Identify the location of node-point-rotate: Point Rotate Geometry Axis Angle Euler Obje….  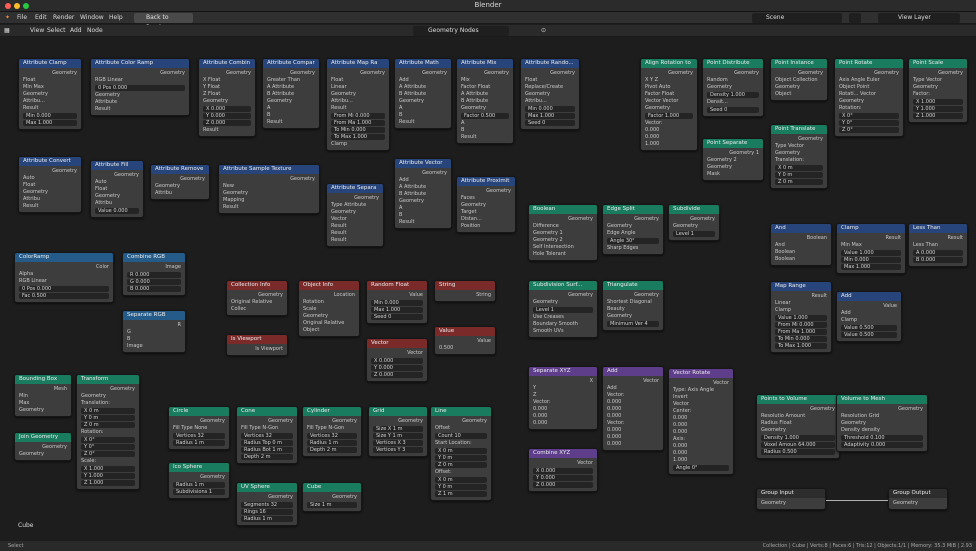
(869, 97).